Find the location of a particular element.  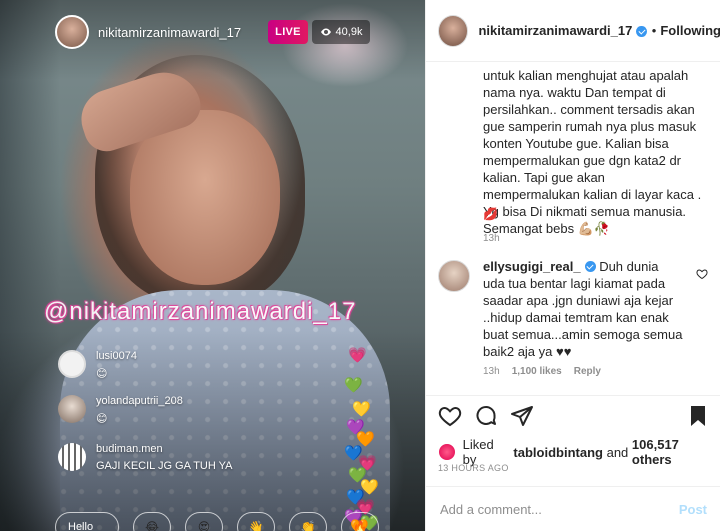

comment-icon is located at coordinates (486, 416).